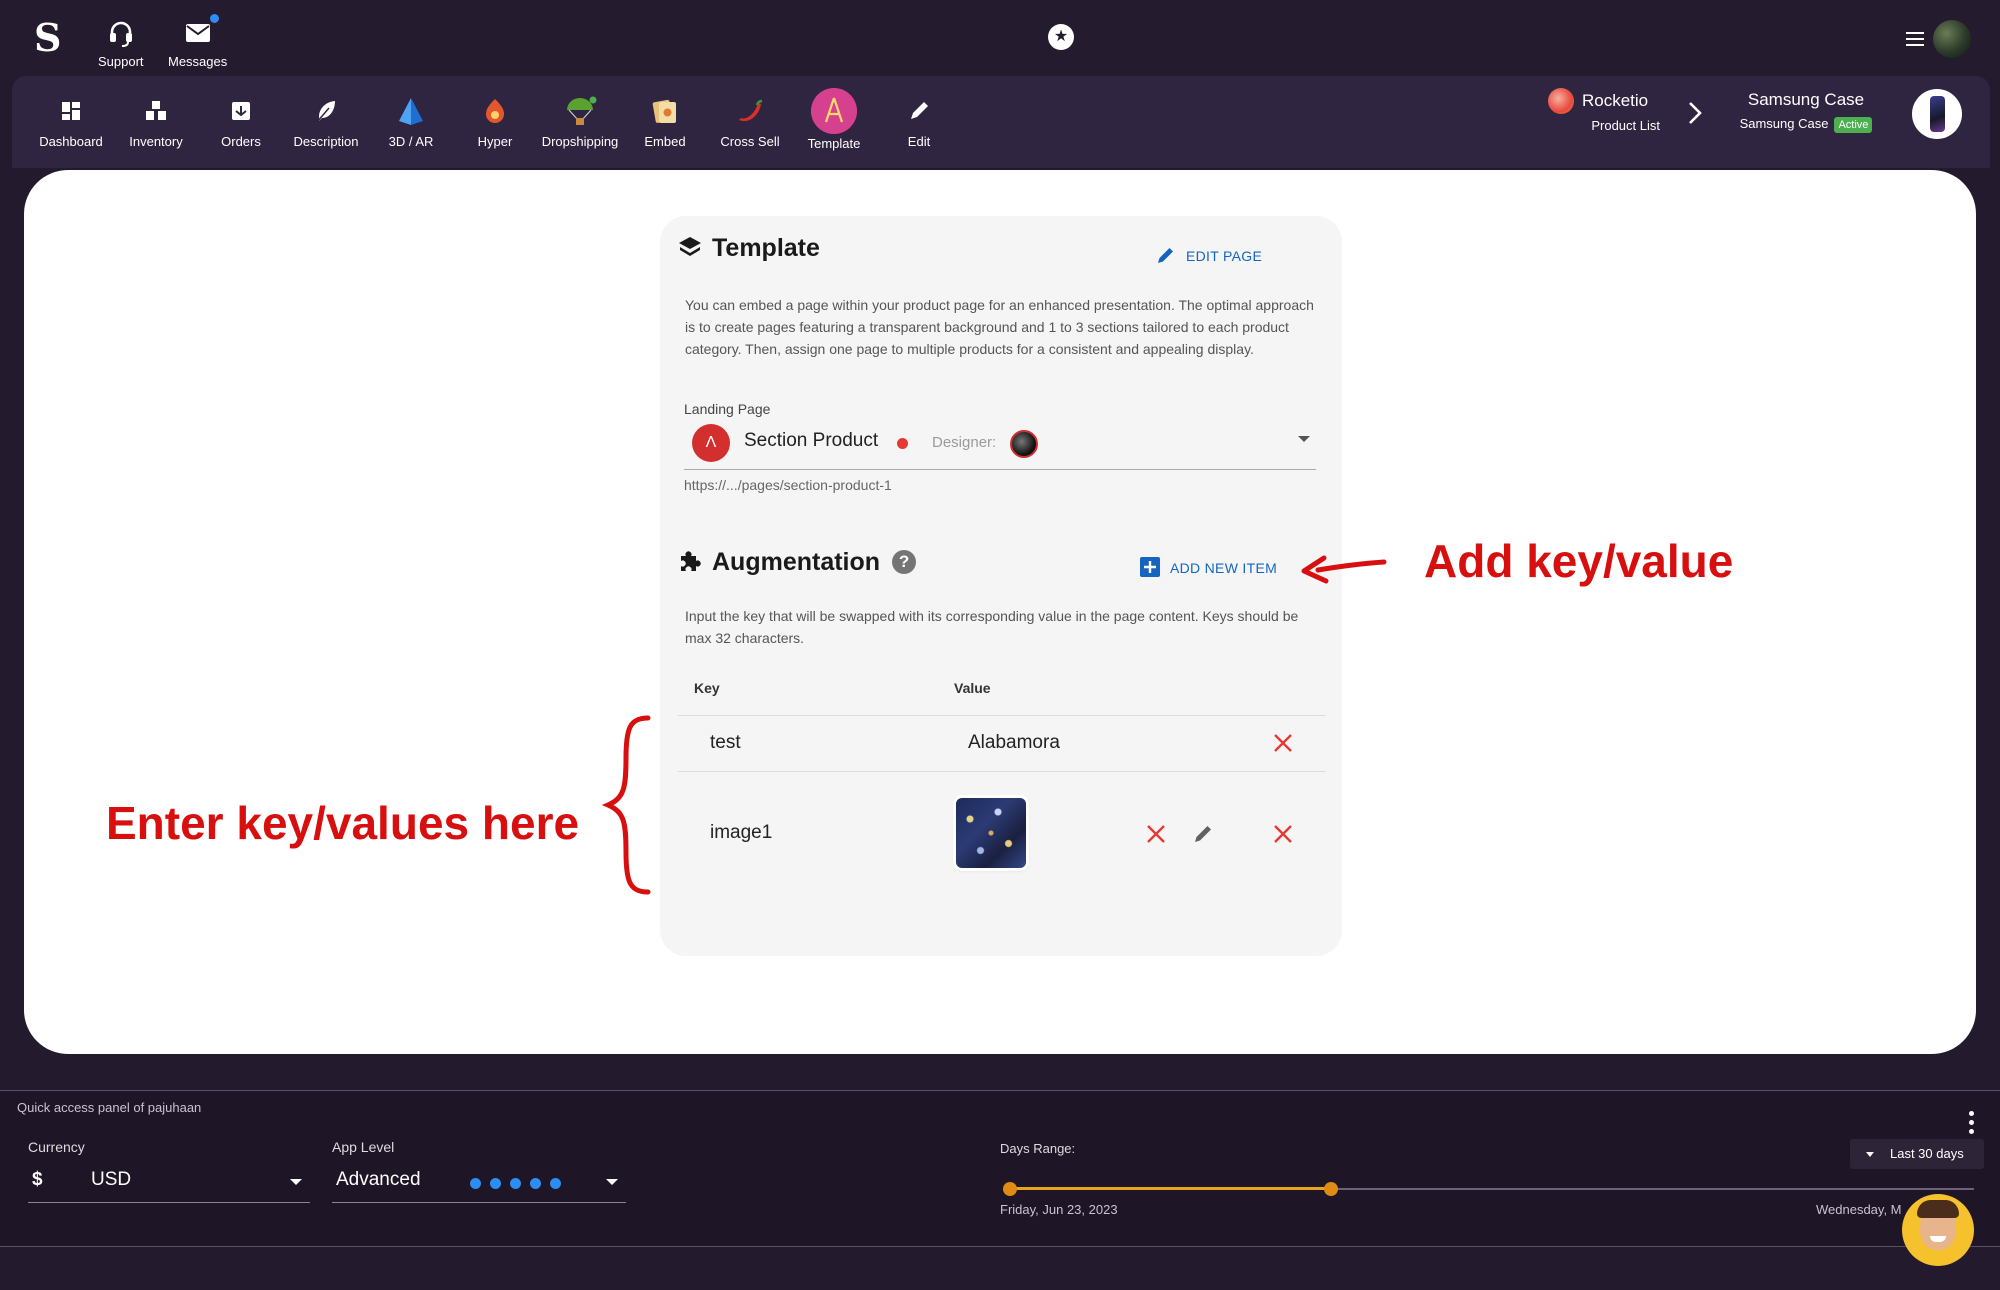 The height and width of the screenshot is (1290, 2000). I want to click on add-new-item-button: ADD NEW ITEM, so click(1208, 567).